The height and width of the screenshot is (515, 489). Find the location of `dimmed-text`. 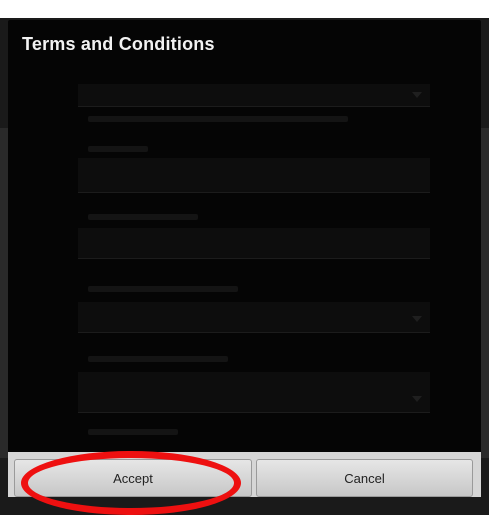

dimmed-text is located at coordinates (218, 119).